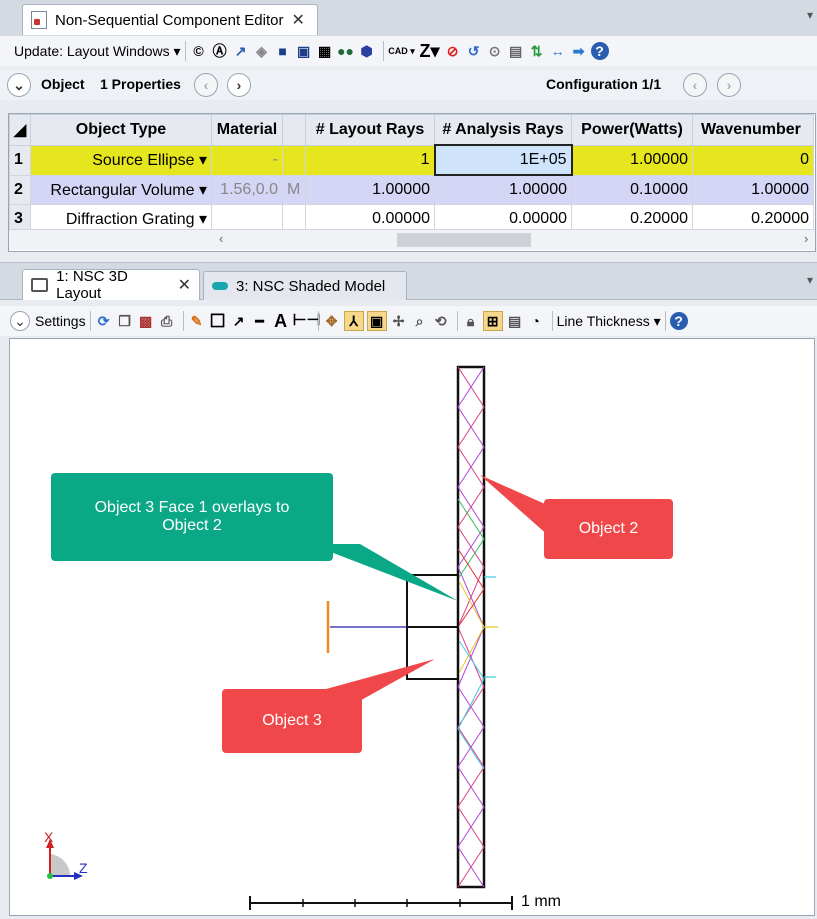  I want to click on zoom-icon: ⌕, so click(420, 321).